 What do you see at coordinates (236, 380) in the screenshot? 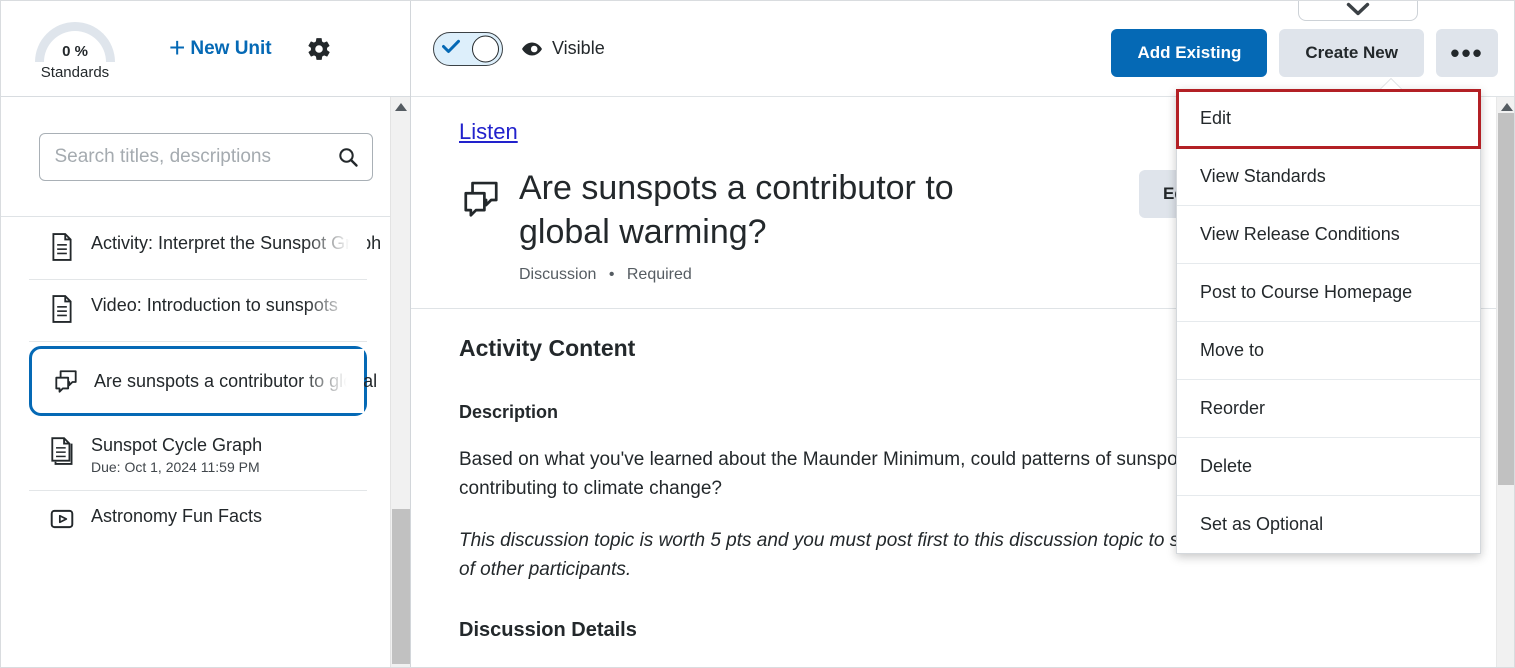
I see `list-item-label: Are sunspots a contributor to global` at bounding box center [236, 380].